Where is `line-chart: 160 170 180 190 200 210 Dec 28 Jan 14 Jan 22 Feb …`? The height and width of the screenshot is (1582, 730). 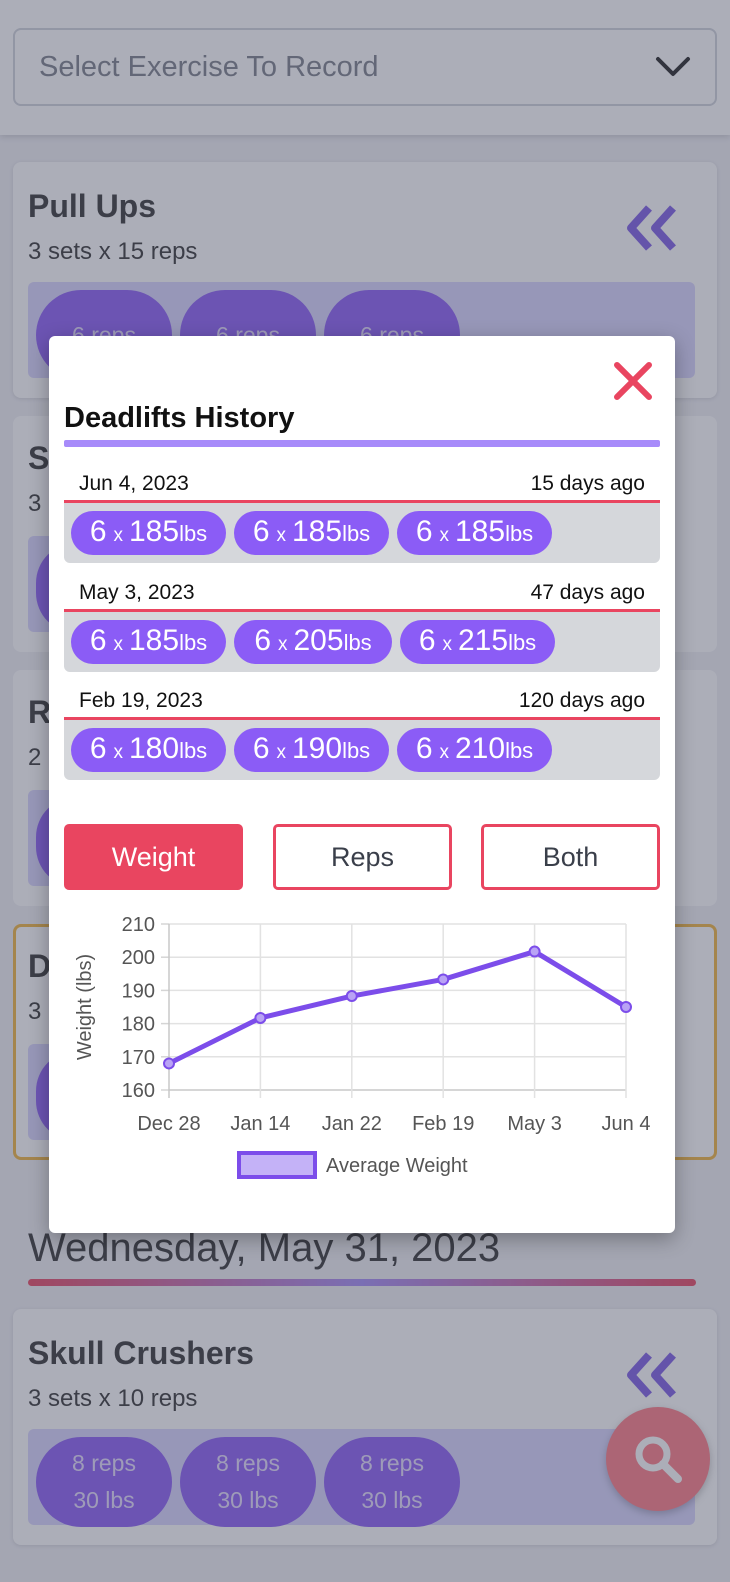
line-chart: 160 170 180 190 200 210 Dec 28 Jan 14 Jan 22 Feb … is located at coordinates (362, 1046).